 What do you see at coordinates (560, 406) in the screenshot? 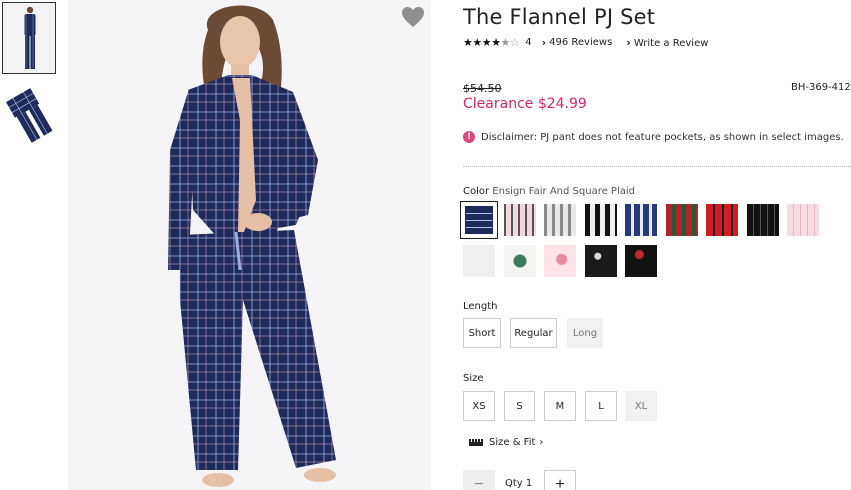
I see `size-option-m: M` at bounding box center [560, 406].